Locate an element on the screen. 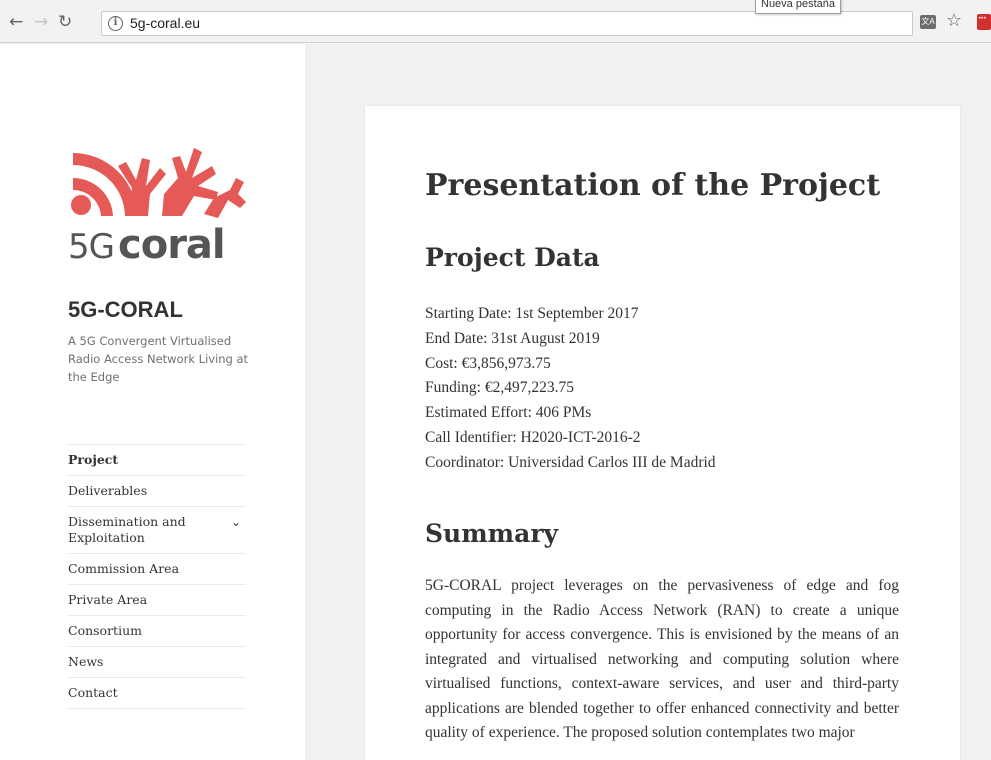  back-arrow-icon: ← is located at coordinates (16, 22).